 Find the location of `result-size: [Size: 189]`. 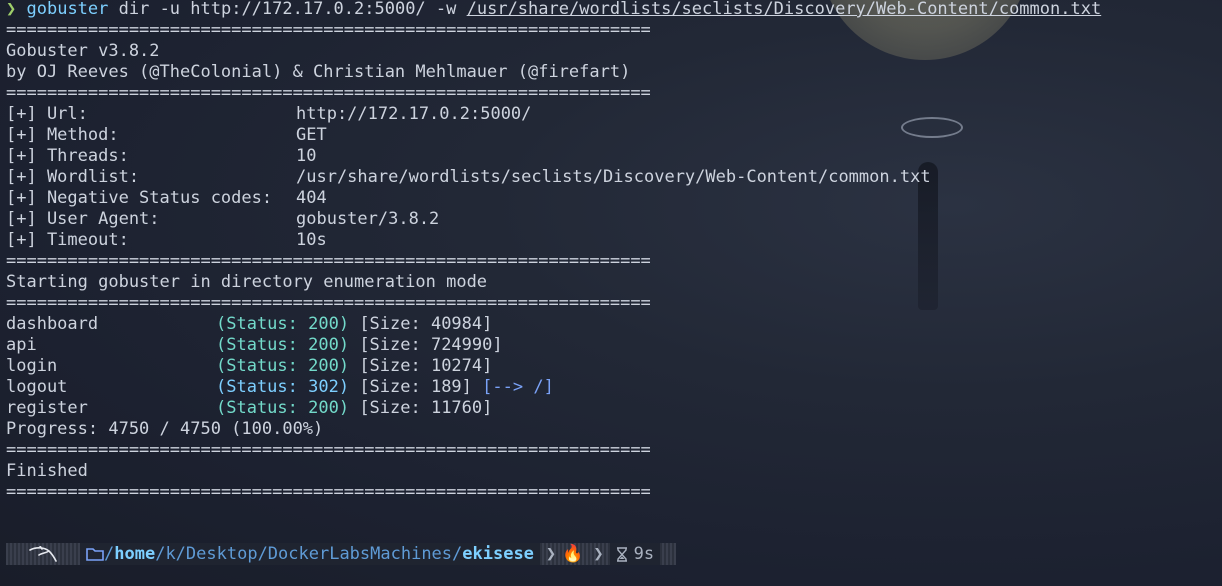

result-size: [Size: 189] is located at coordinates (415, 387).